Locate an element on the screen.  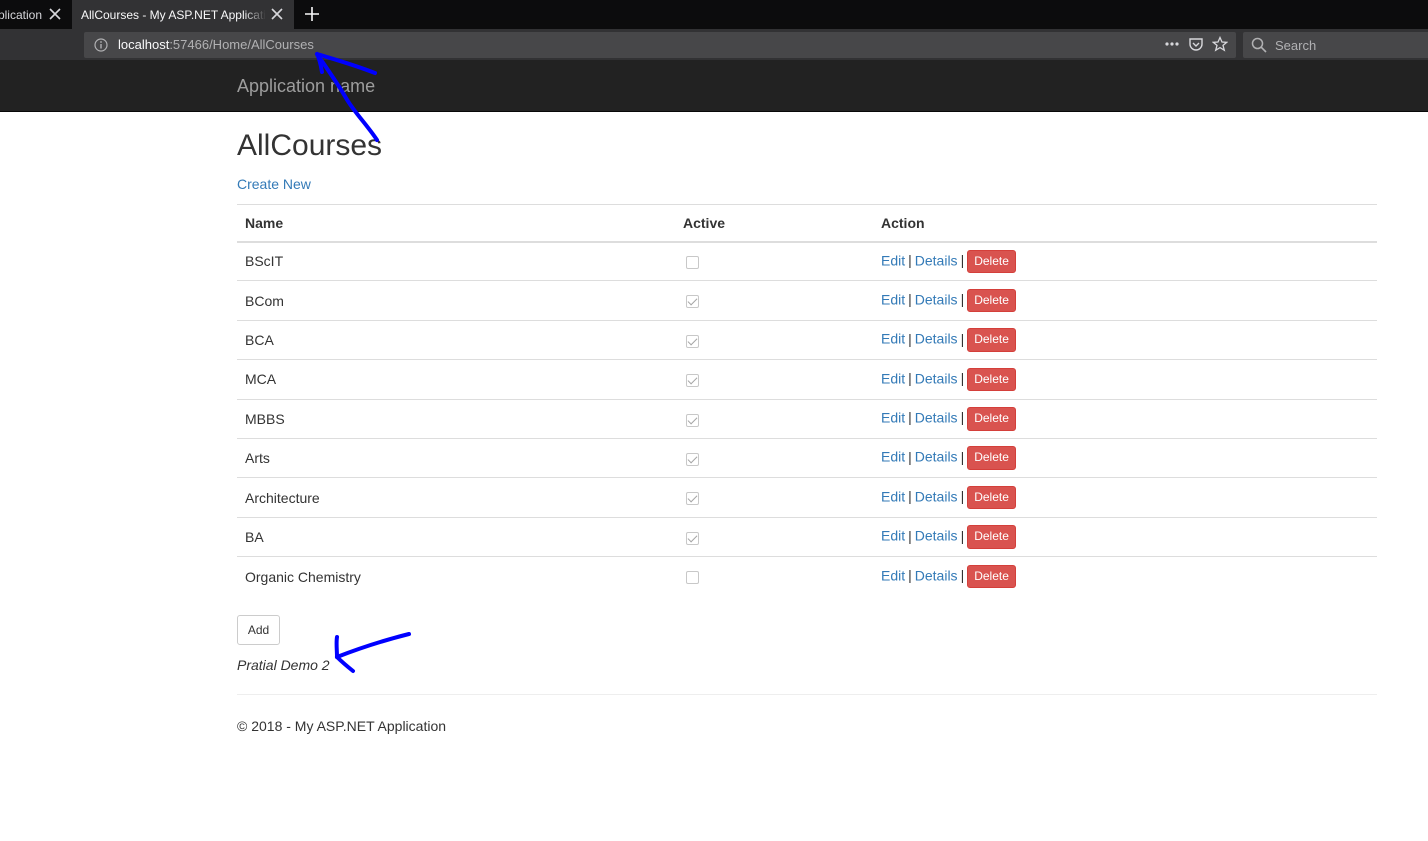
table-header-row: Name Active Action is located at coordinates (807, 223).